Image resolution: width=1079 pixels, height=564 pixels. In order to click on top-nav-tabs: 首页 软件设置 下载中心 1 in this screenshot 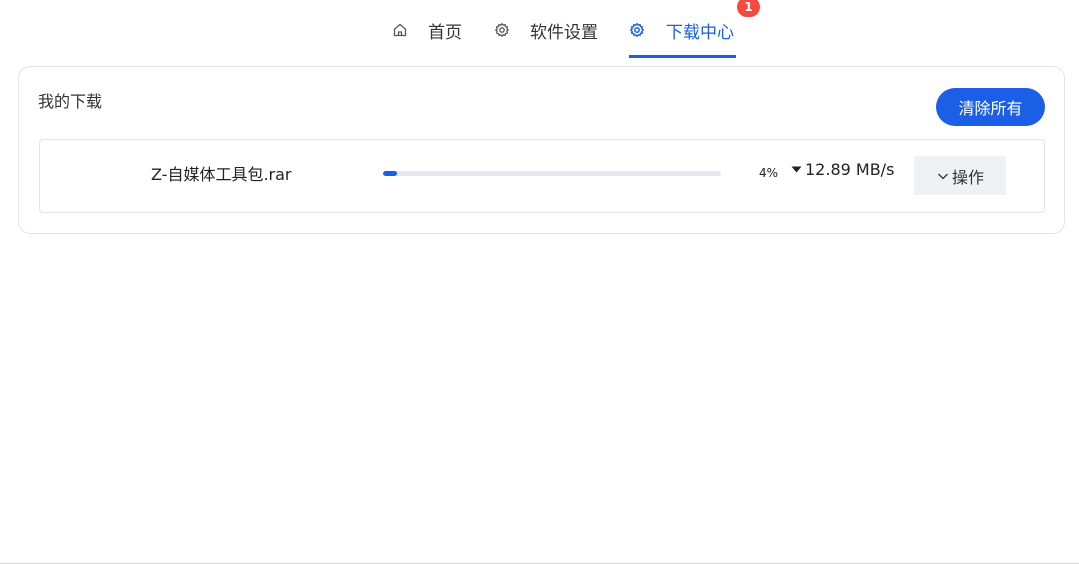, I will do `click(539, 30)`.